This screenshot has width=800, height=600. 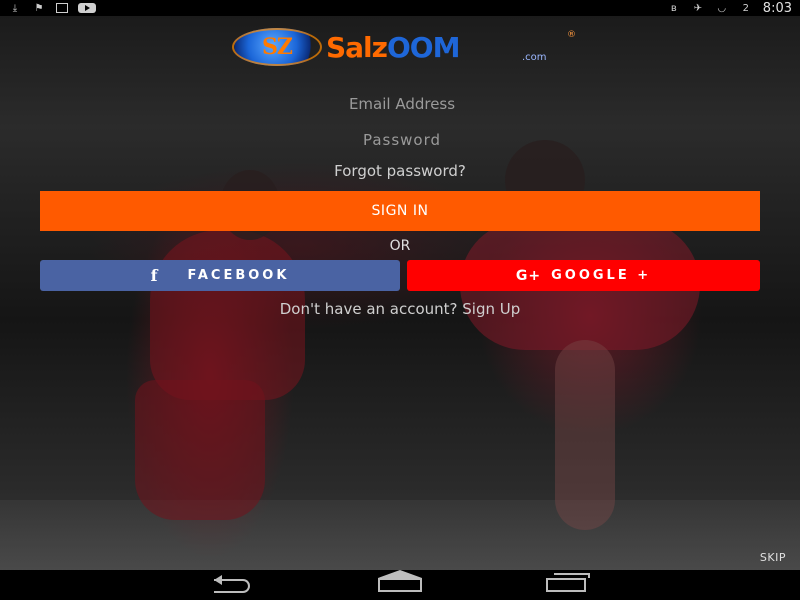 What do you see at coordinates (528, 275) in the screenshot?
I see `google-plus-icon: G+` at bounding box center [528, 275].